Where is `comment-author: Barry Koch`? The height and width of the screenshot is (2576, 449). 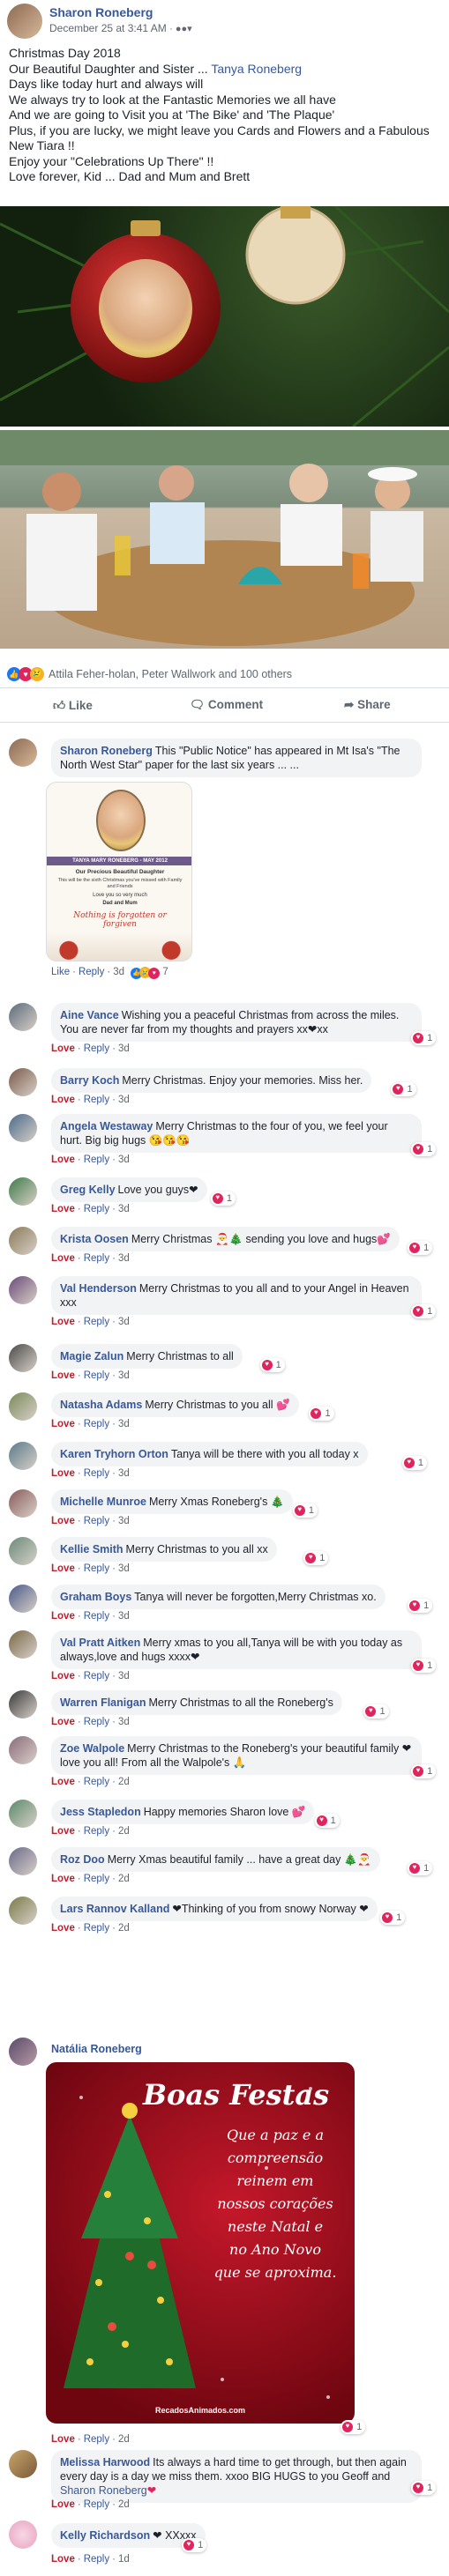
comment-author: Barry Koch is located at coordinates (89, 1080).